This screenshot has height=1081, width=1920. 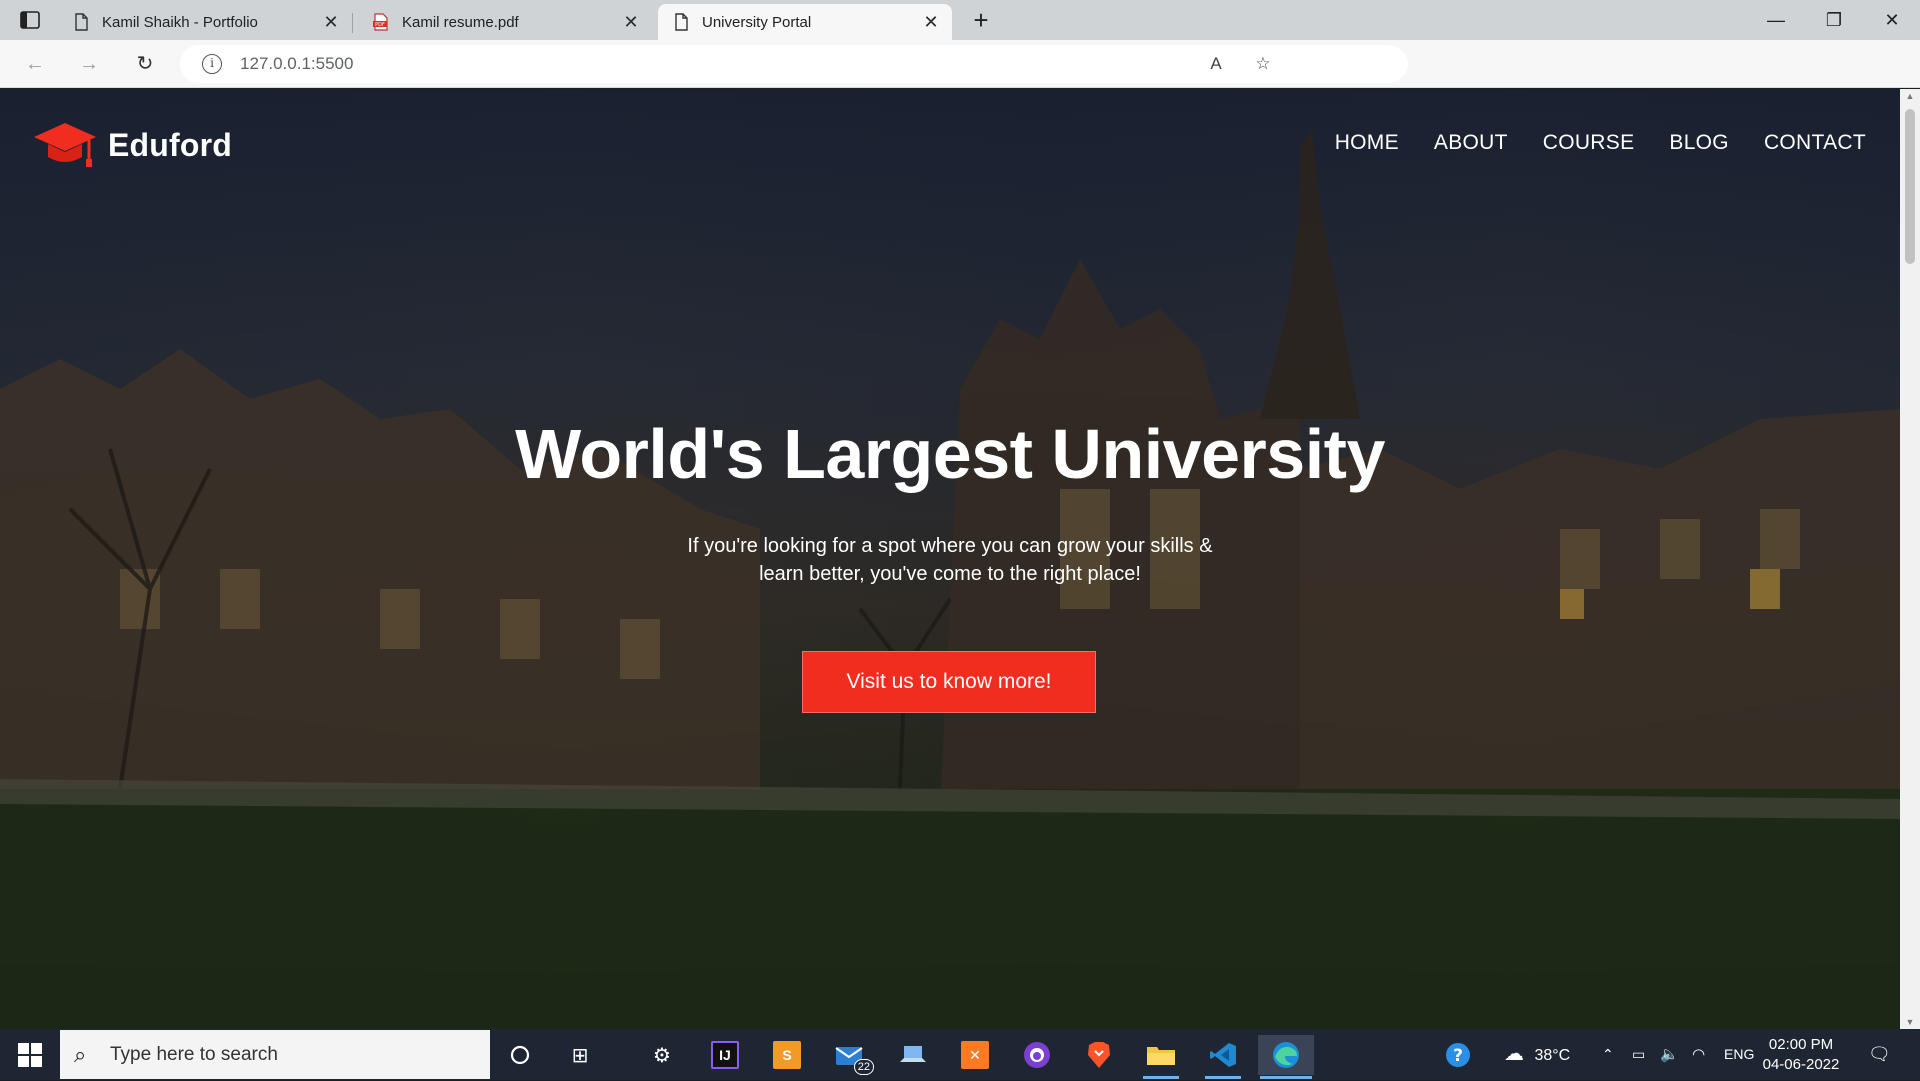 I want to click on help-icon: ?, so click(x=1458, y=1055).